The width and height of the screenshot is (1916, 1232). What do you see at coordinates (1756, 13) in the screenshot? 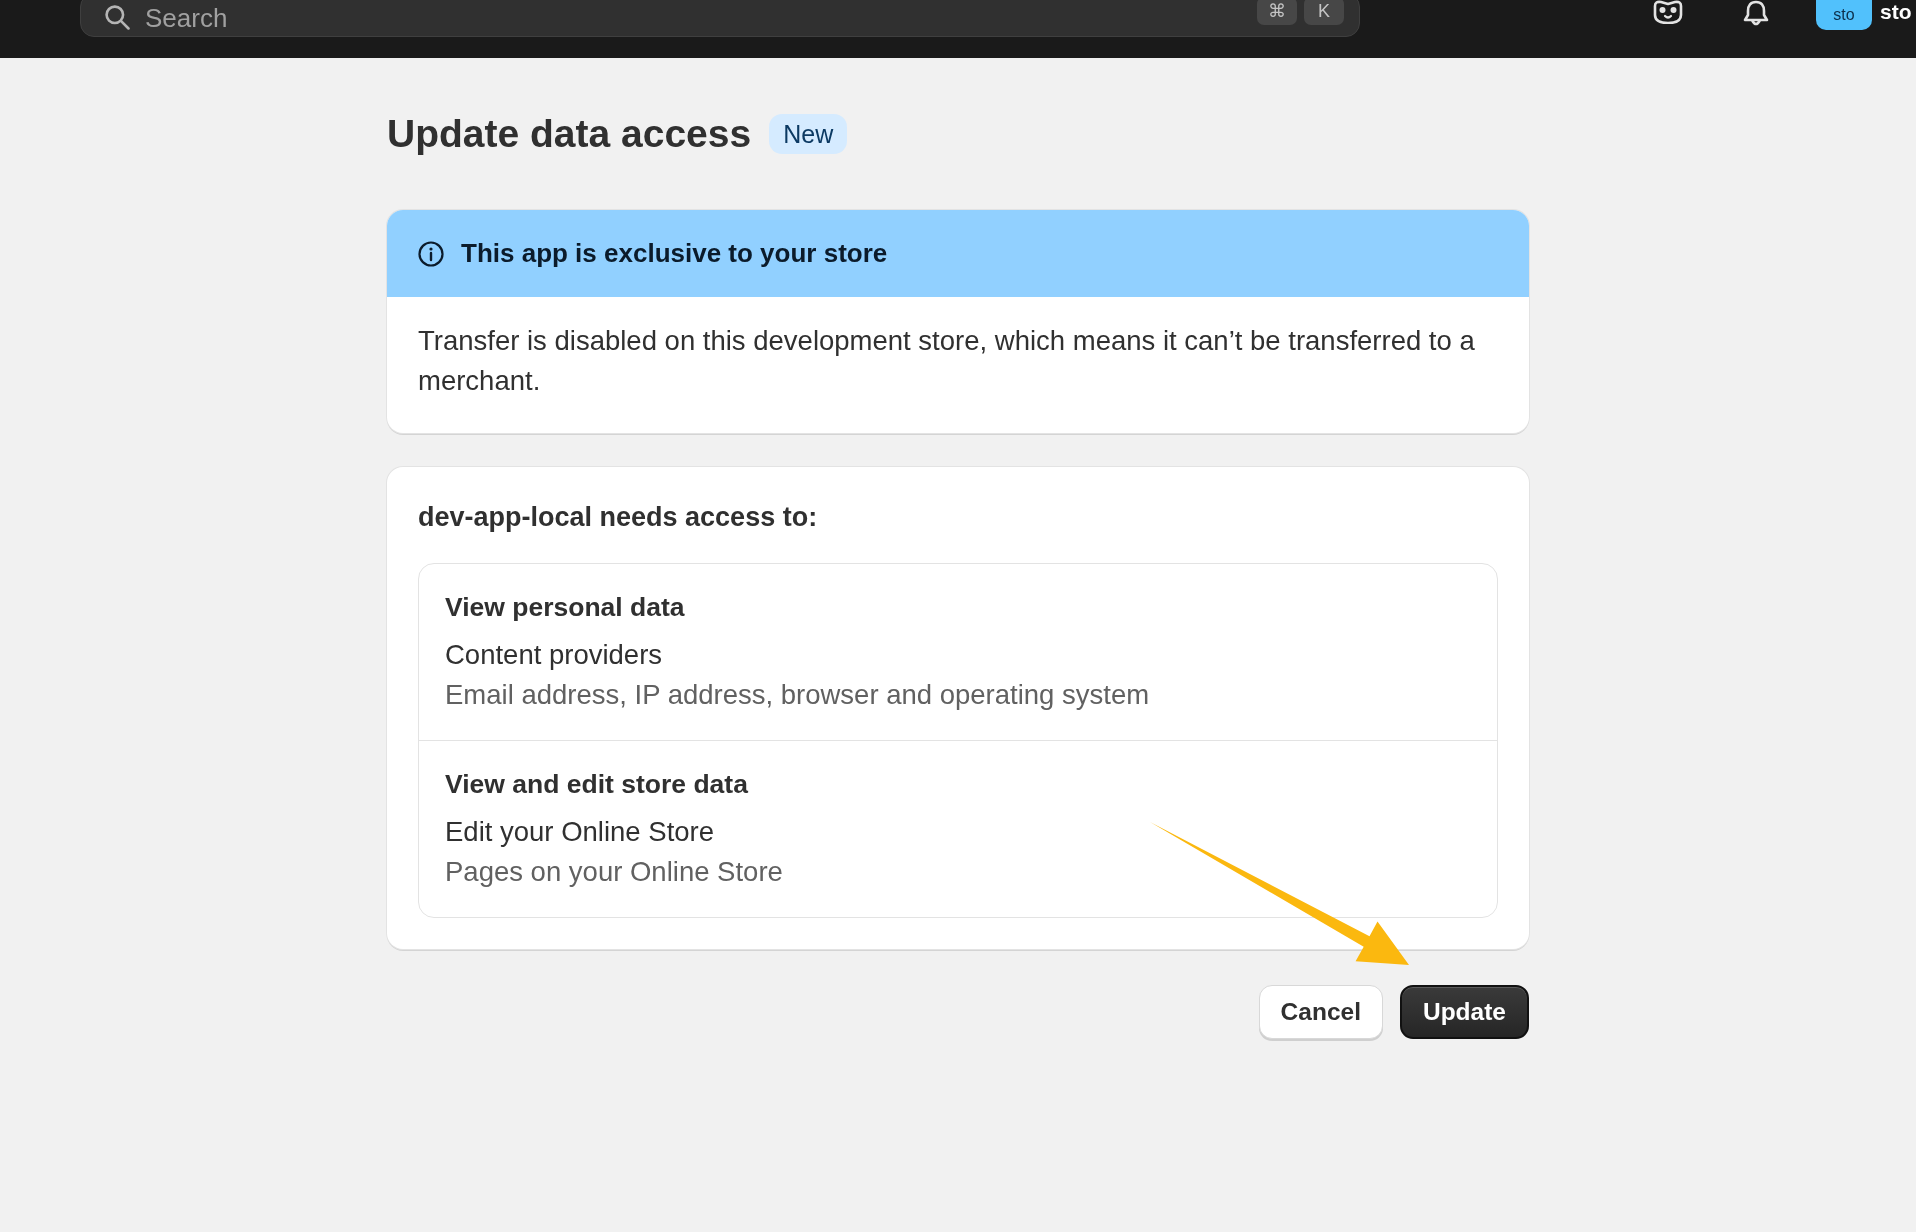
I see `bell-icon` at bounding box center [1756, 13].